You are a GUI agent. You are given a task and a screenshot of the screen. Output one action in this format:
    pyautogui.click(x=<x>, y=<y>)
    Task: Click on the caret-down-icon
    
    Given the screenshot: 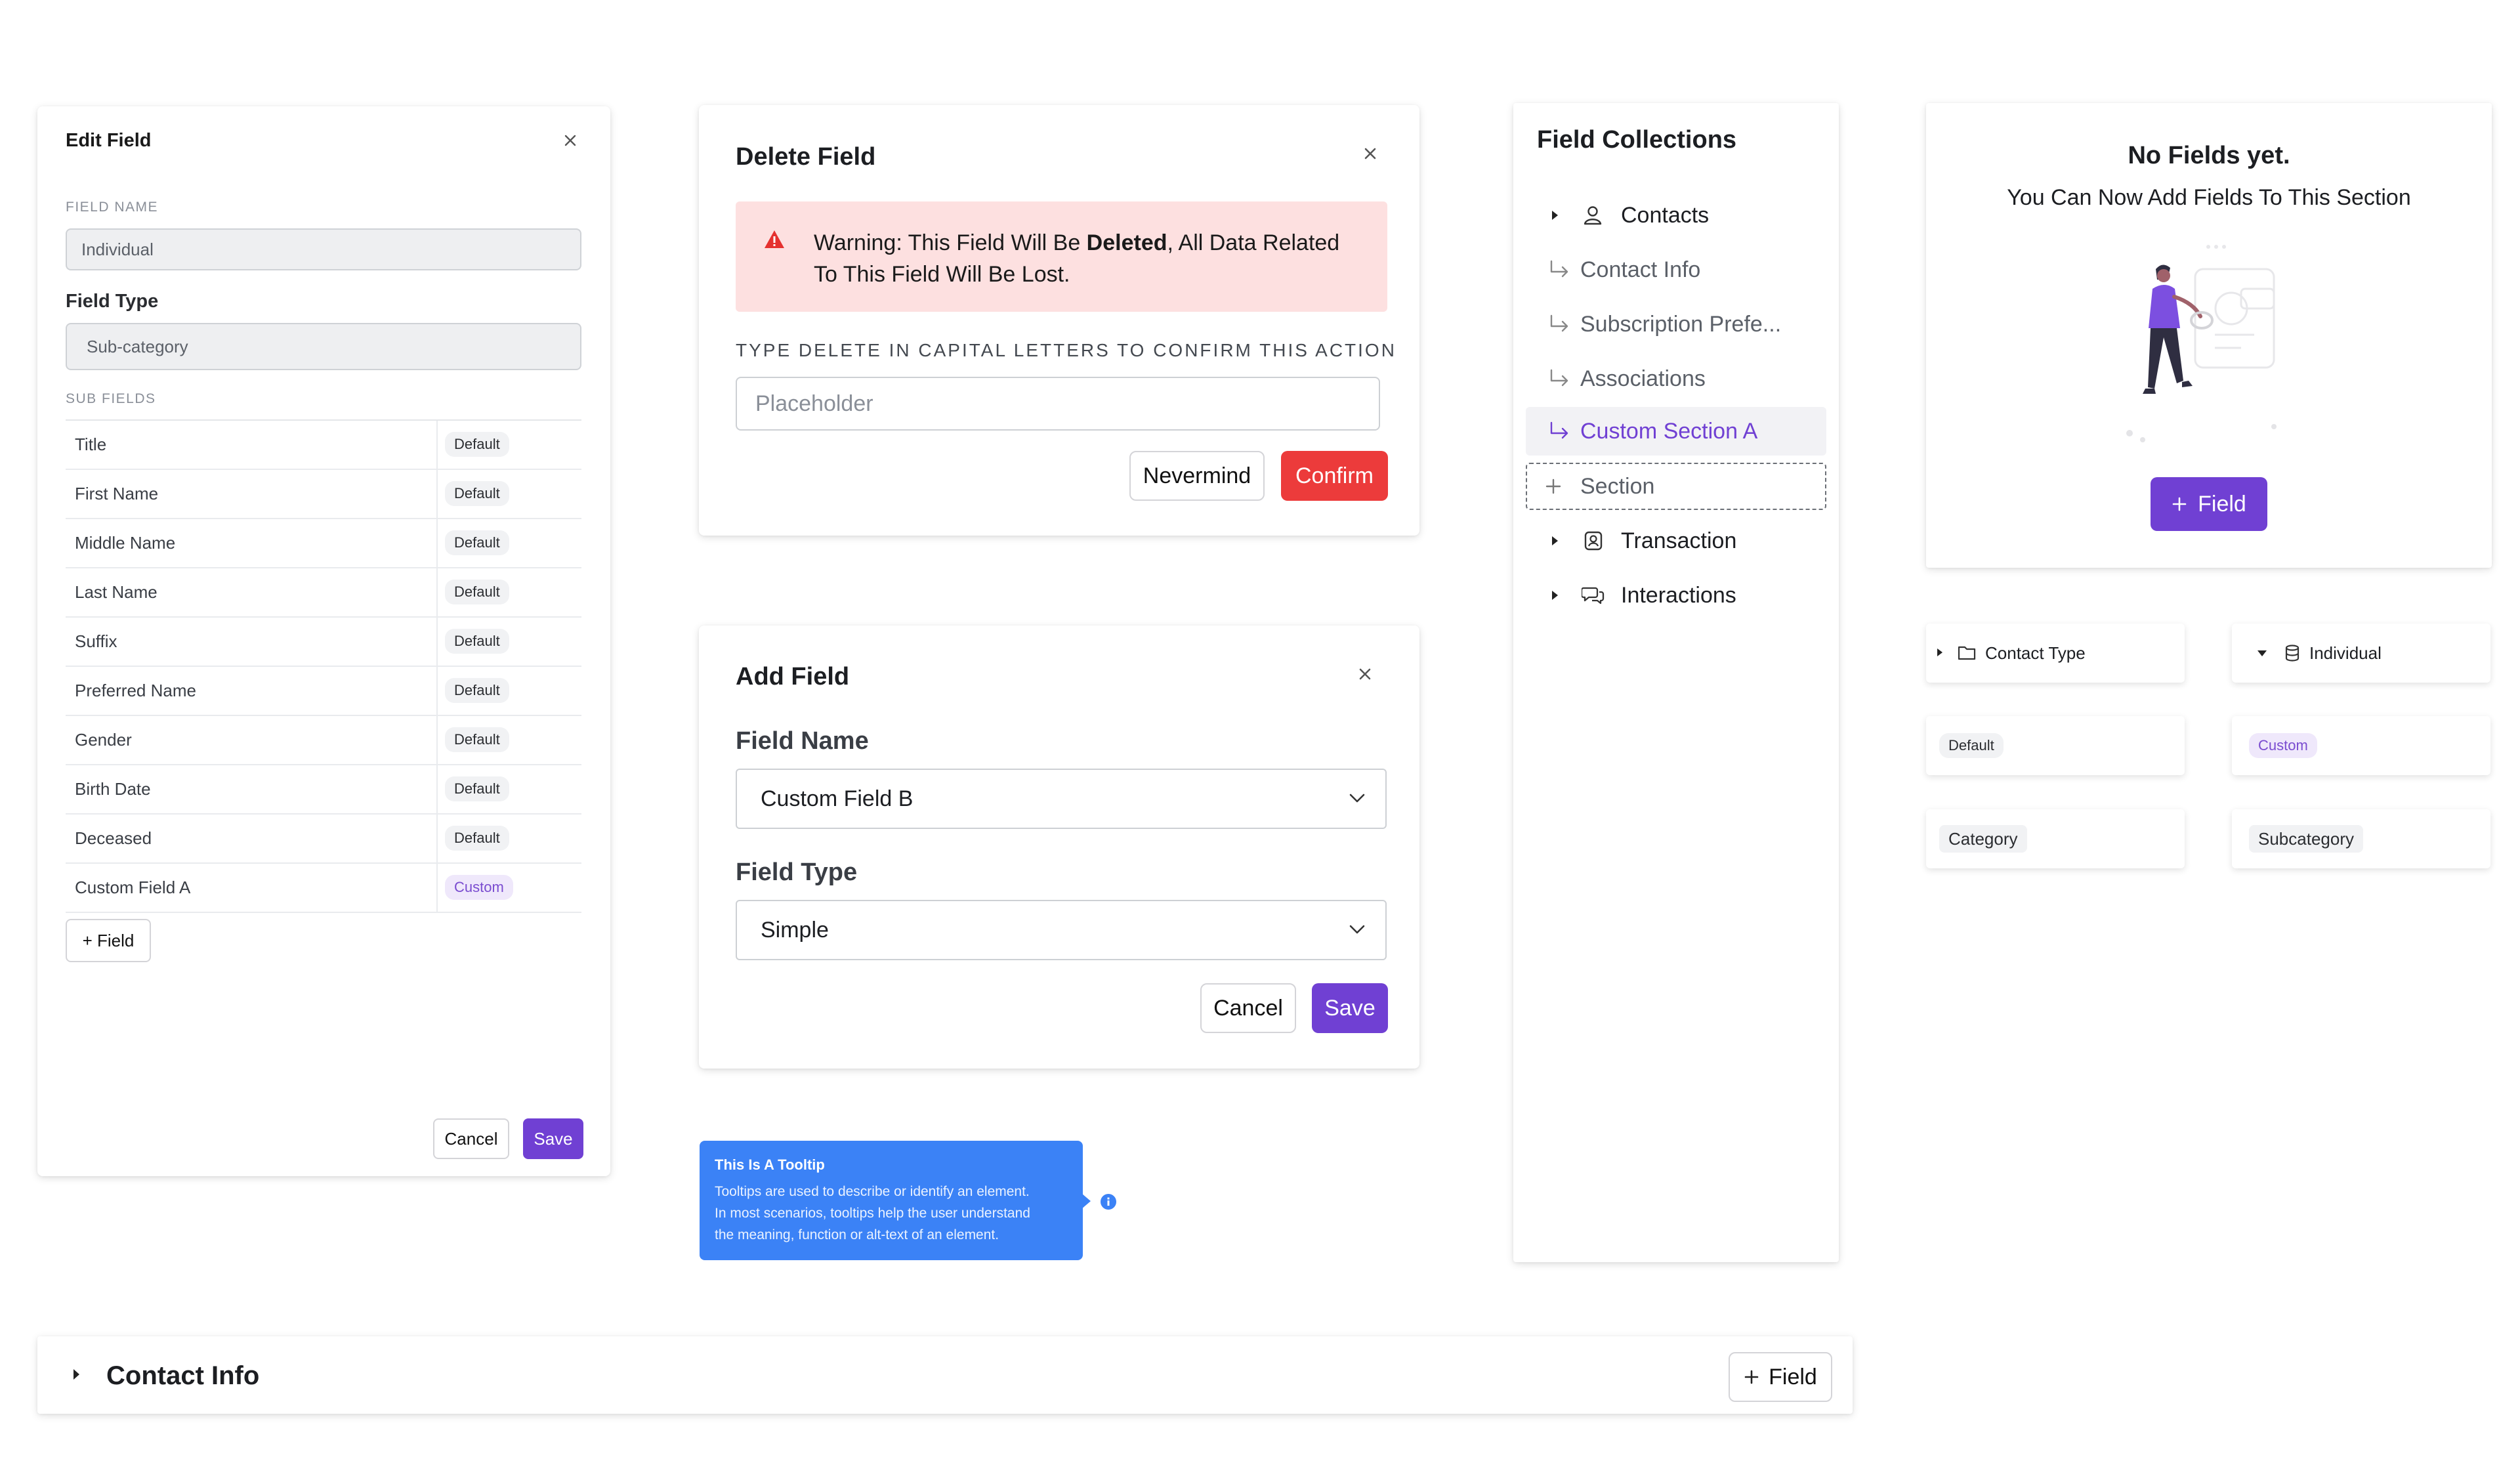 What is the action you would take?
    pyautogui.click(x=2262, y=653)
    